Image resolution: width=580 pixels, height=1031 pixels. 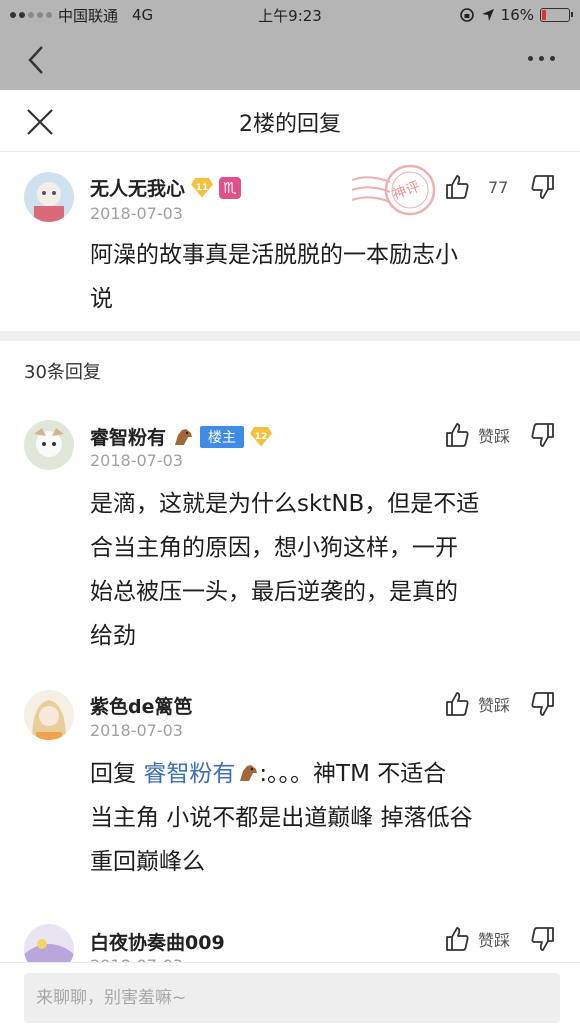 I want to click on more-options-icon, so click(x=541, y=58).